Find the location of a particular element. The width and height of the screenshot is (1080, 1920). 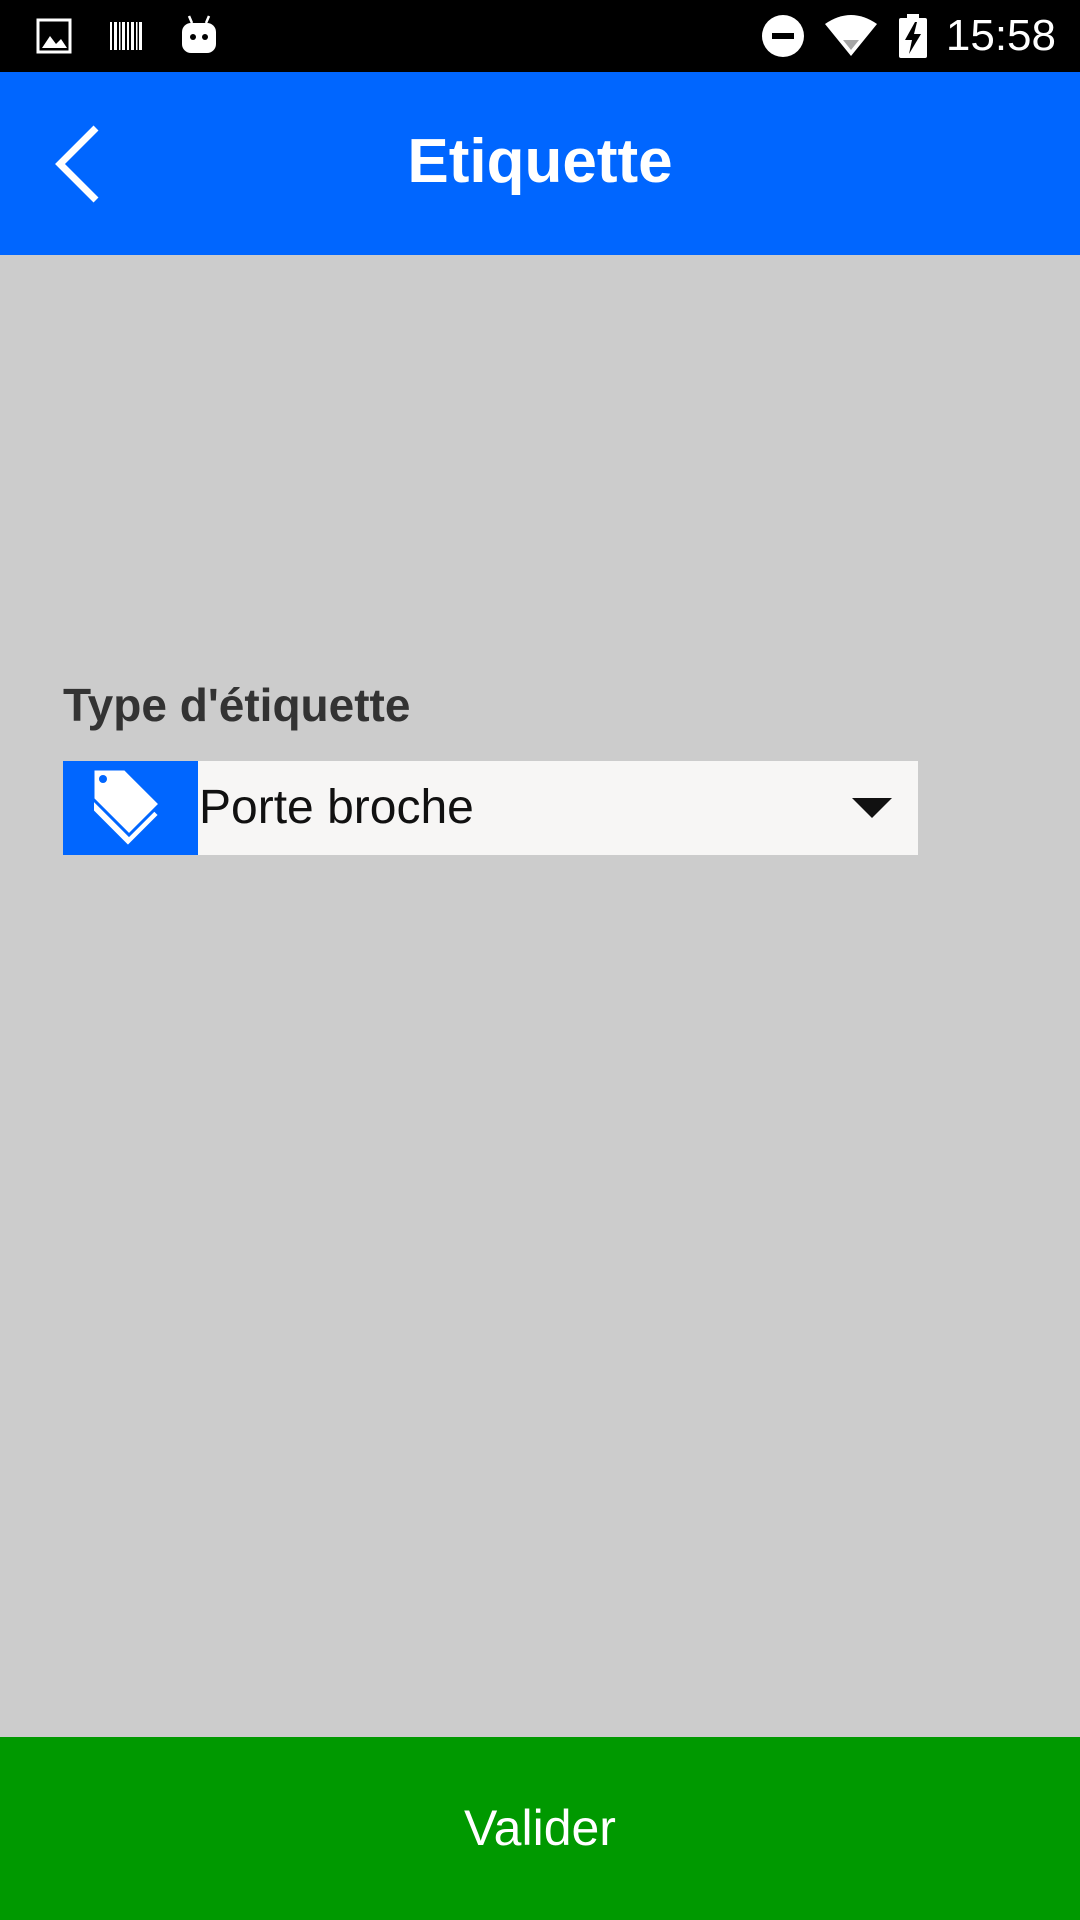

label-type-label: Type d'étiquette is located at coordinates (237, 705).